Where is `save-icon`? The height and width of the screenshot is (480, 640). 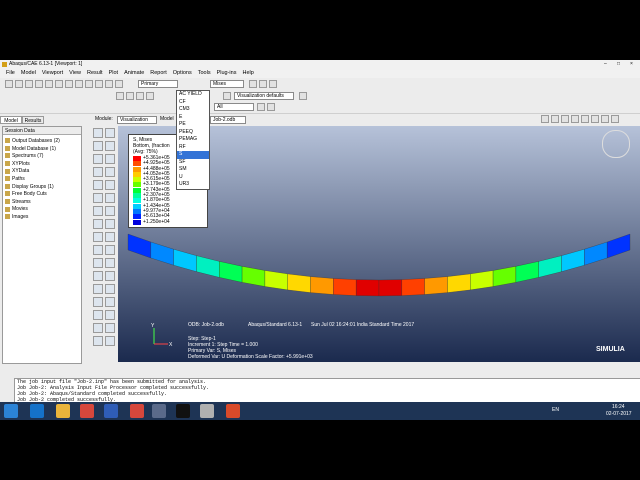 save-icon is located at coordinates (29, 84).